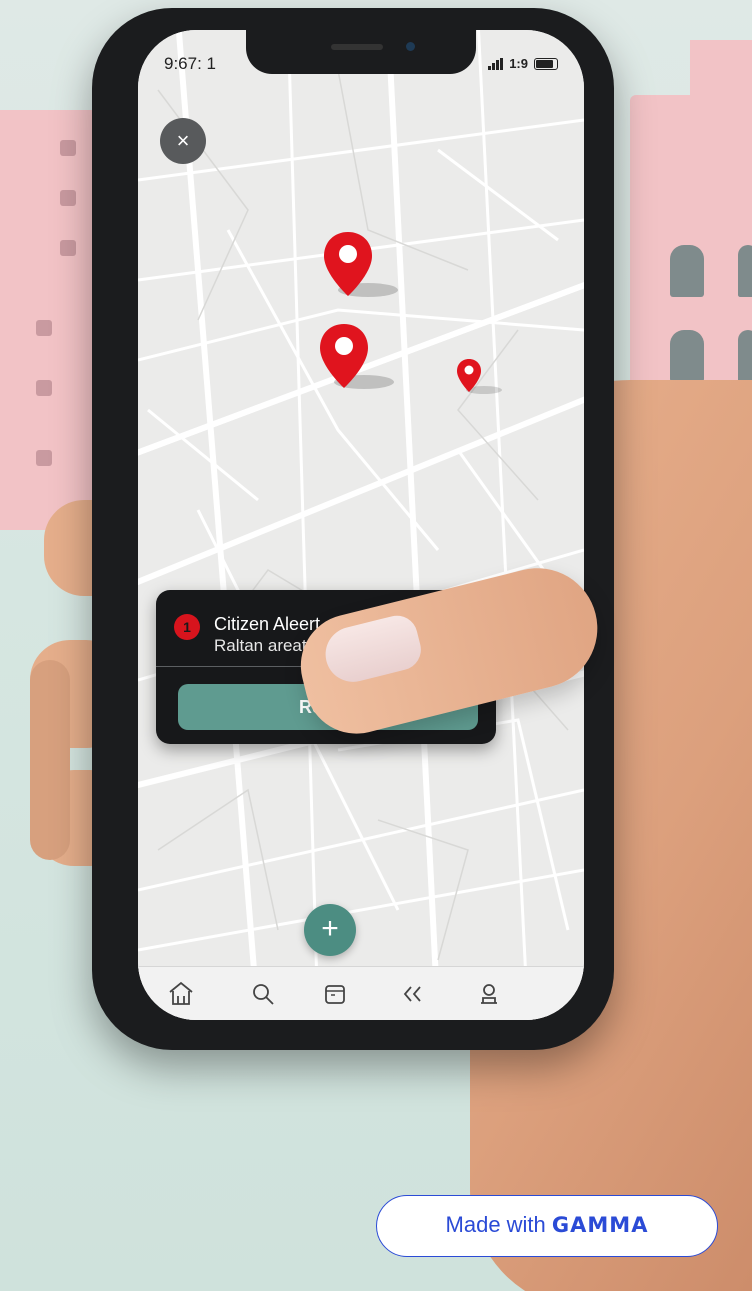  I want to click on signal-icon, so click(496, 63).